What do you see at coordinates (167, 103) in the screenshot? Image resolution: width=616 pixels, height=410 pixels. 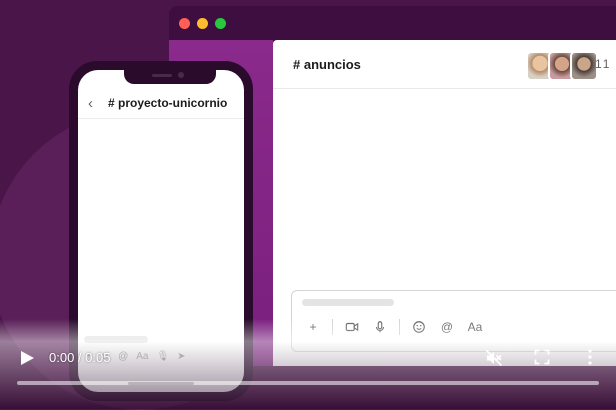 I see `phone-channel-title: # proyecto-unicornio` at bounding box center [167, 103].